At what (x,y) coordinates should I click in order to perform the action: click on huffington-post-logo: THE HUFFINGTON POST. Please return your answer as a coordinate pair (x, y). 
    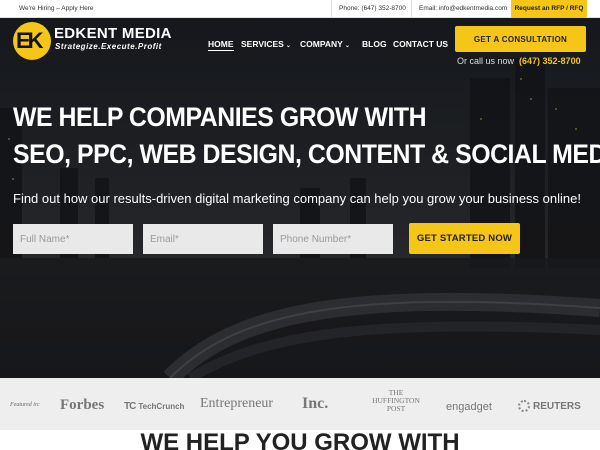
    Looking at the image, I should click on (396, 400).